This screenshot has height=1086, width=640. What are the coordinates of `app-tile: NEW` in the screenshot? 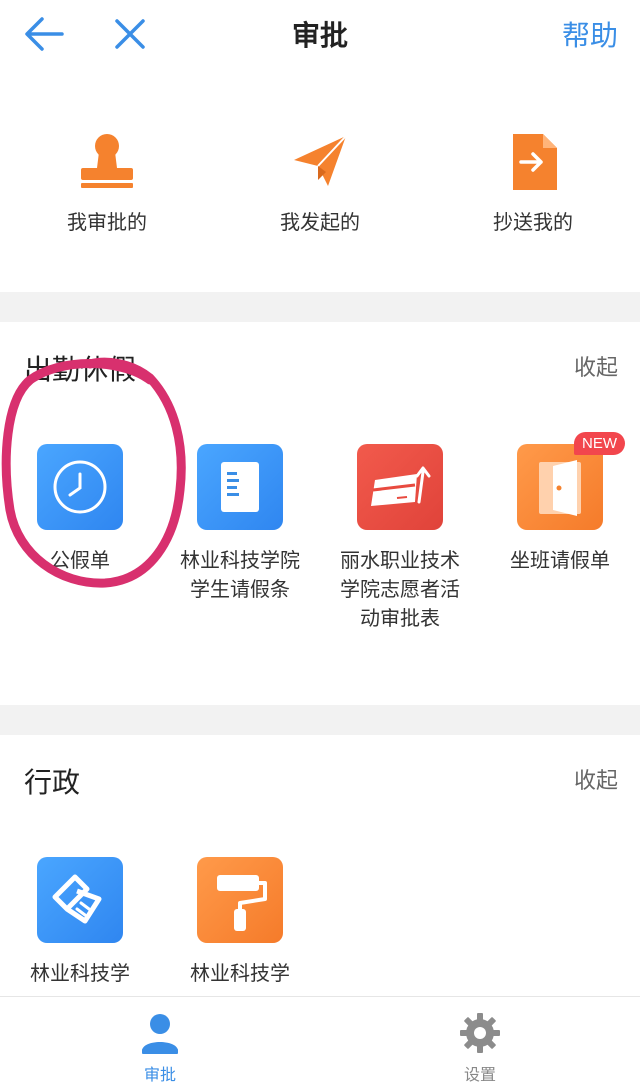 It's located at (571, 481).